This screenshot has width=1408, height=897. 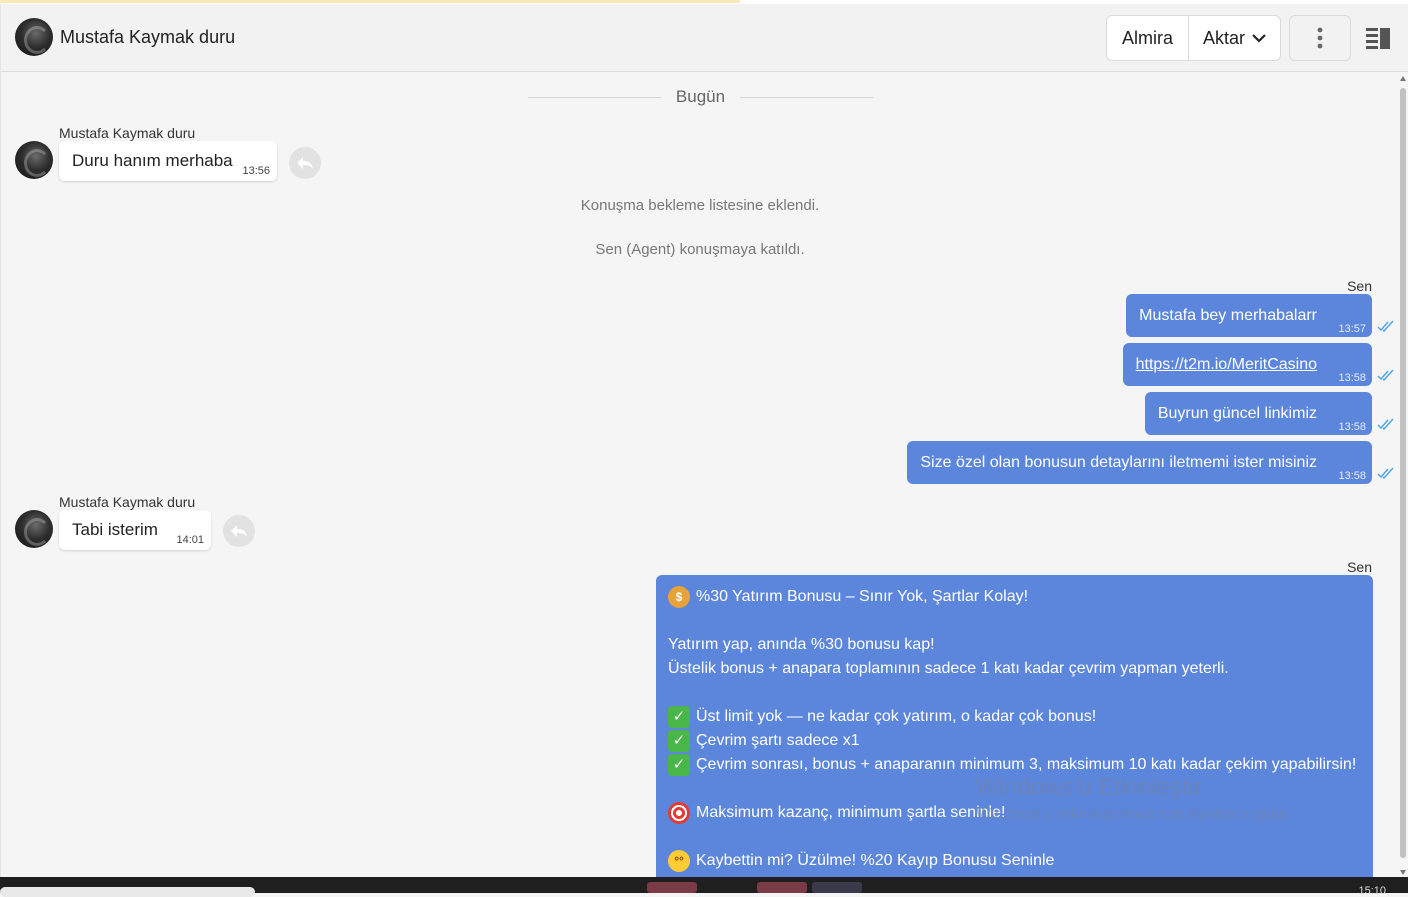 I want to click on outgoing-message: Mustafa bey merhabalarr 13:57, so click(x=1249, y=315).